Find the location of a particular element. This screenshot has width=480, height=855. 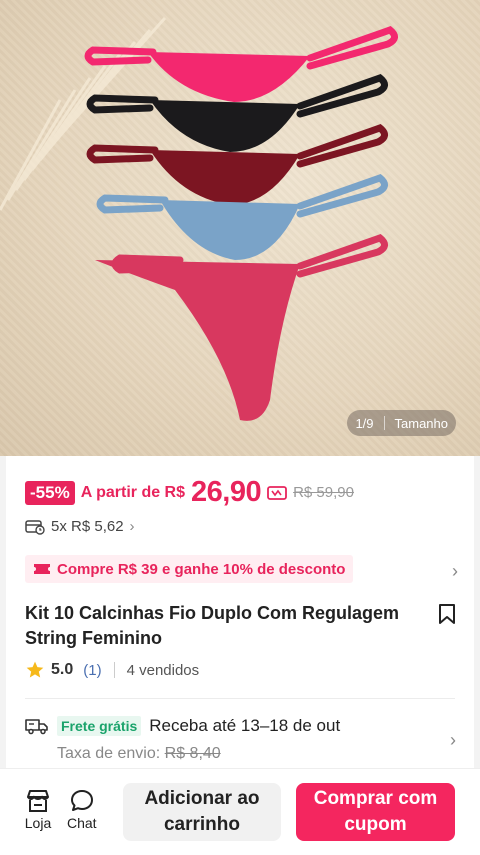

truck-icon is located at coordinates (36, 727).